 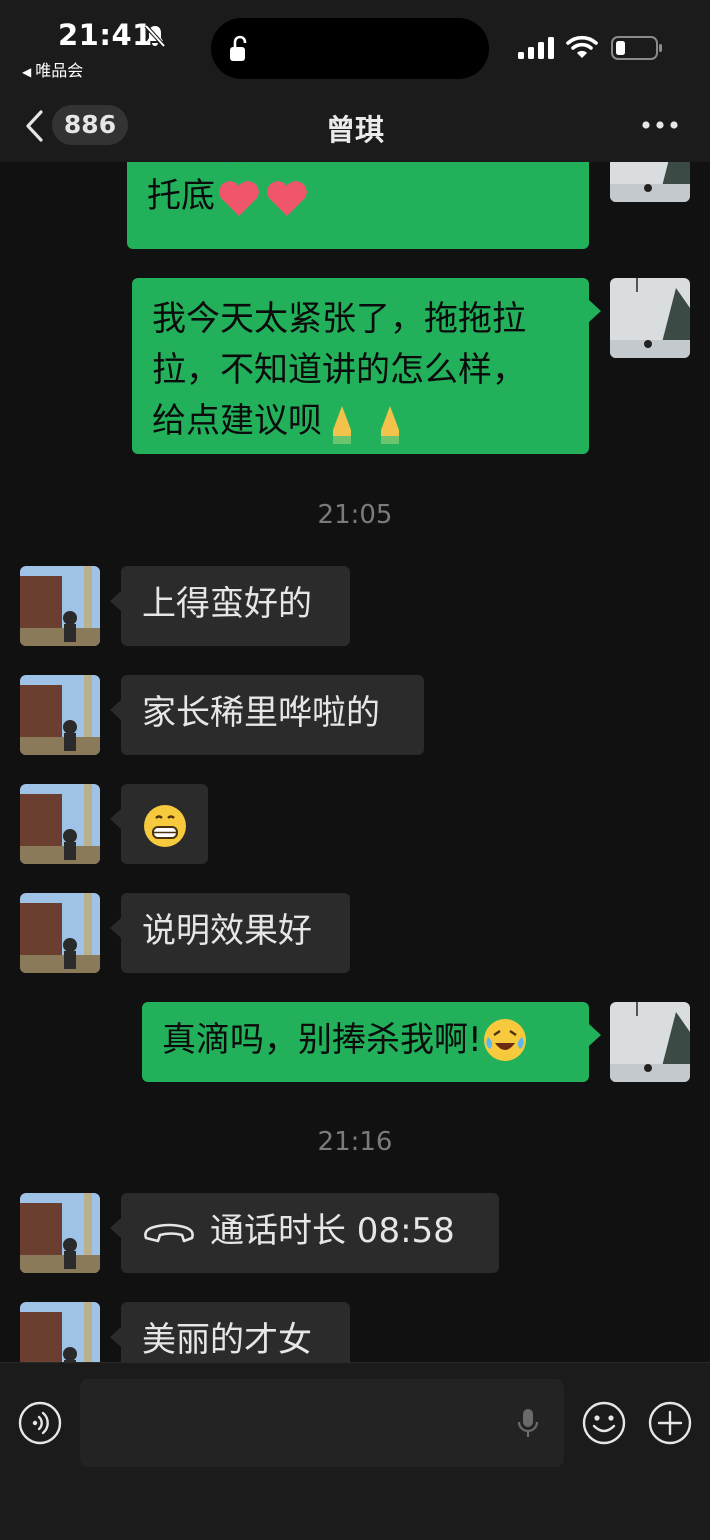 What do you see at coordinates (230, 606) in the screenshot?
I see `incoming-message: 上得蛮好的` at bounding box center [230, 606].